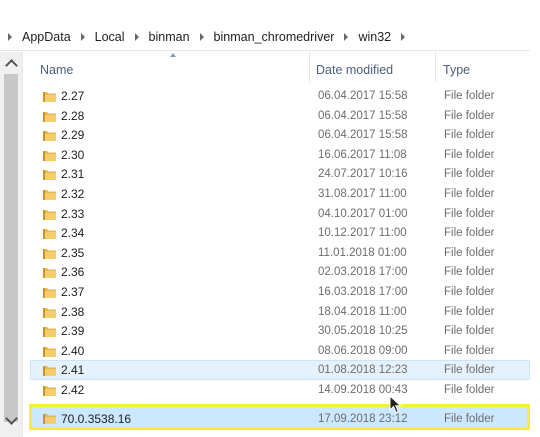  I want to click on file-name: 2.31, so click(73, 174).